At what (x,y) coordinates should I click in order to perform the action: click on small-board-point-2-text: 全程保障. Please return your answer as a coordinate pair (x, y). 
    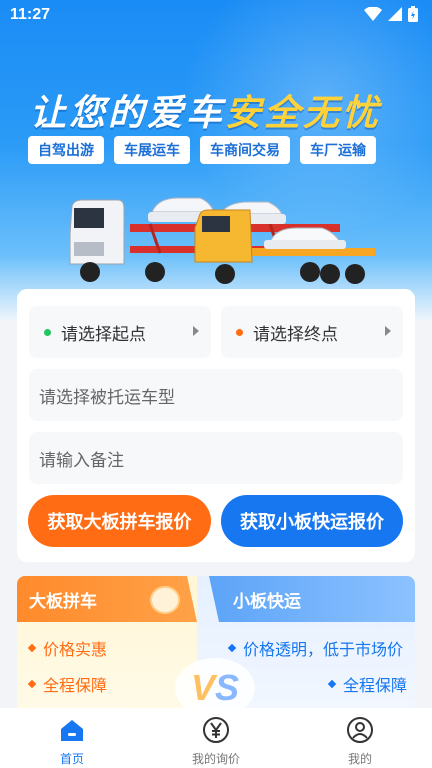
    Looking at the image, I should click on (375, 686).